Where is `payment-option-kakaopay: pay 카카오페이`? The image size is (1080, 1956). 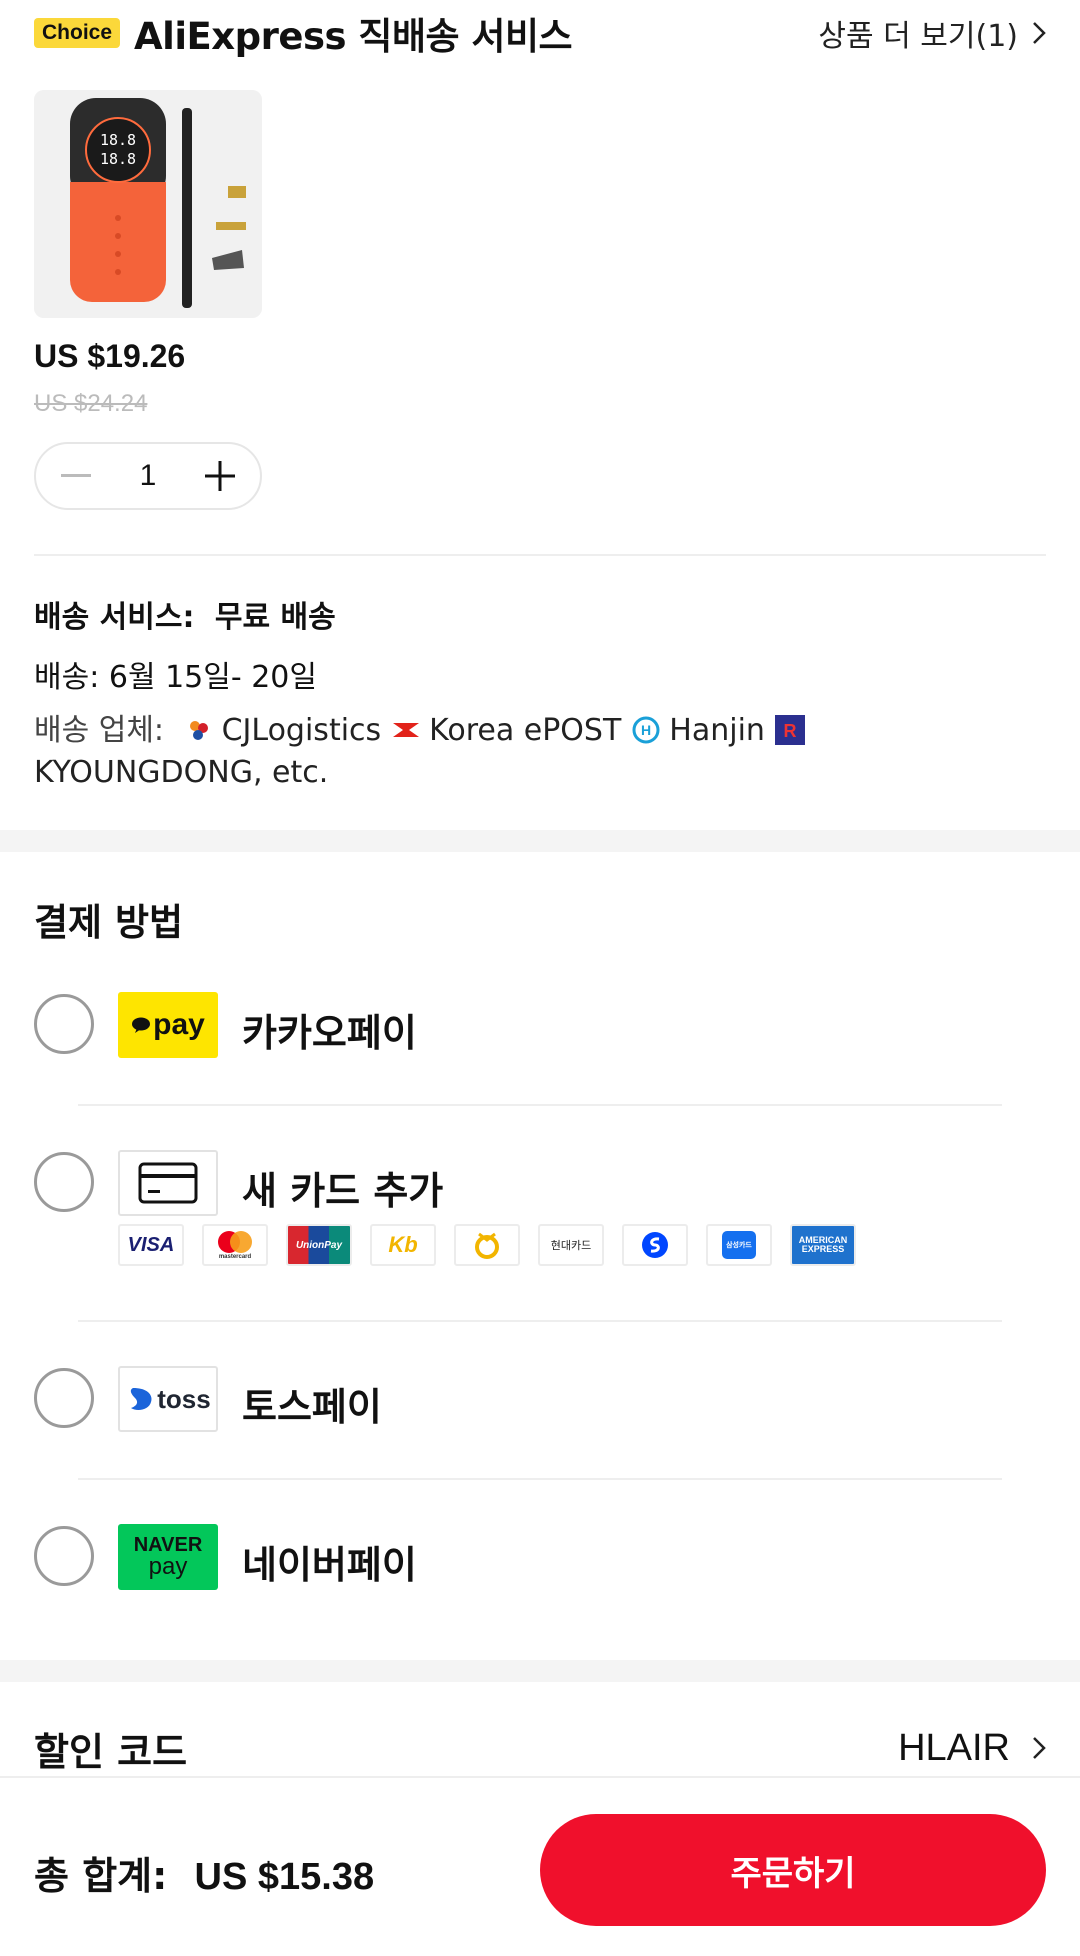
payment-option-kakaopay: pay 카카오페이 is located at coordinates (540, 1025).